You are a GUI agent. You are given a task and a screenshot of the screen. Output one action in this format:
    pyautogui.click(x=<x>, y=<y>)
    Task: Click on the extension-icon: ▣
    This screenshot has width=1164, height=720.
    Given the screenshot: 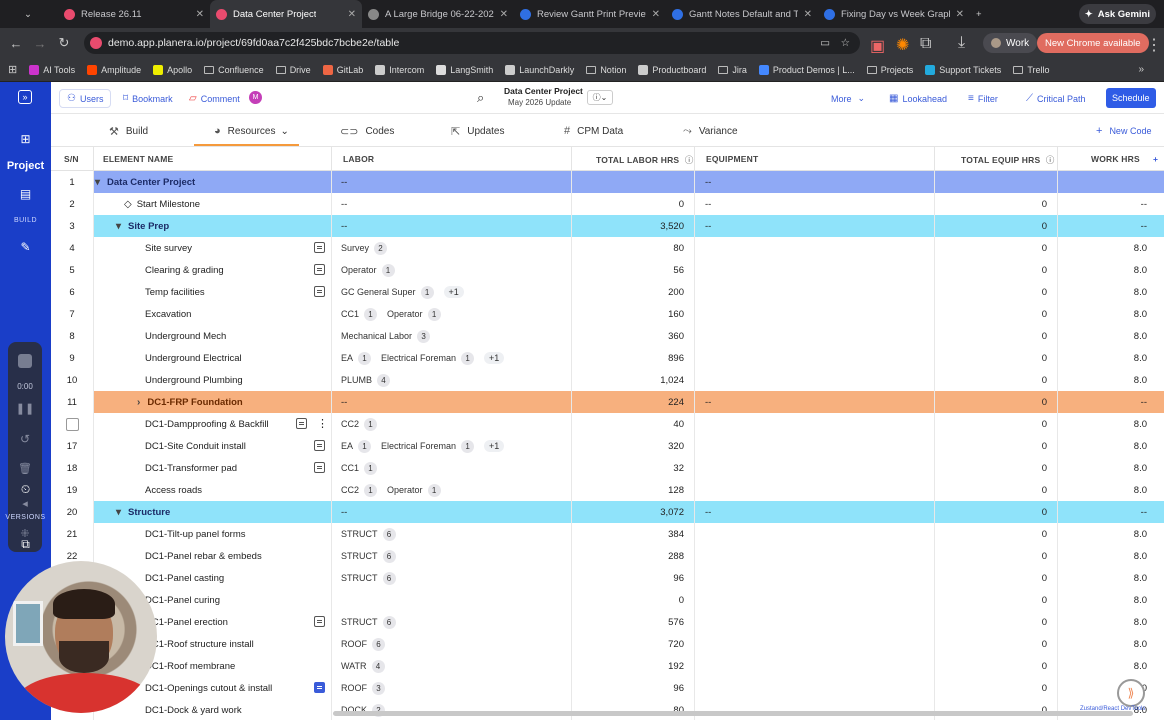 What is the action you would take?
    pyautogui.click(x=877, y=46)
    